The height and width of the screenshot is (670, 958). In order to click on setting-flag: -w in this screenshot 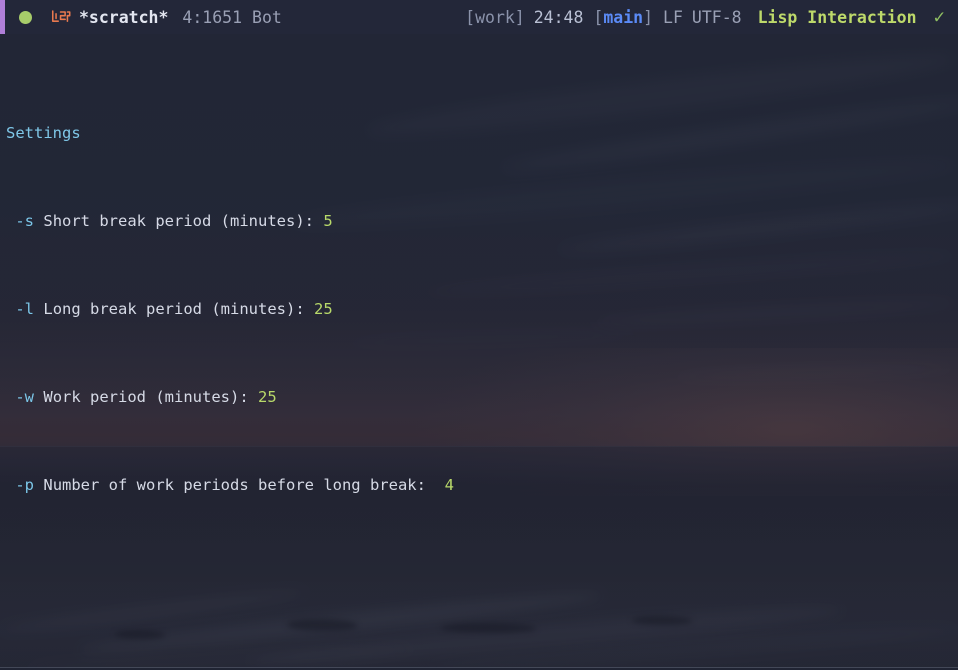, I will do `click(25, 397)`.